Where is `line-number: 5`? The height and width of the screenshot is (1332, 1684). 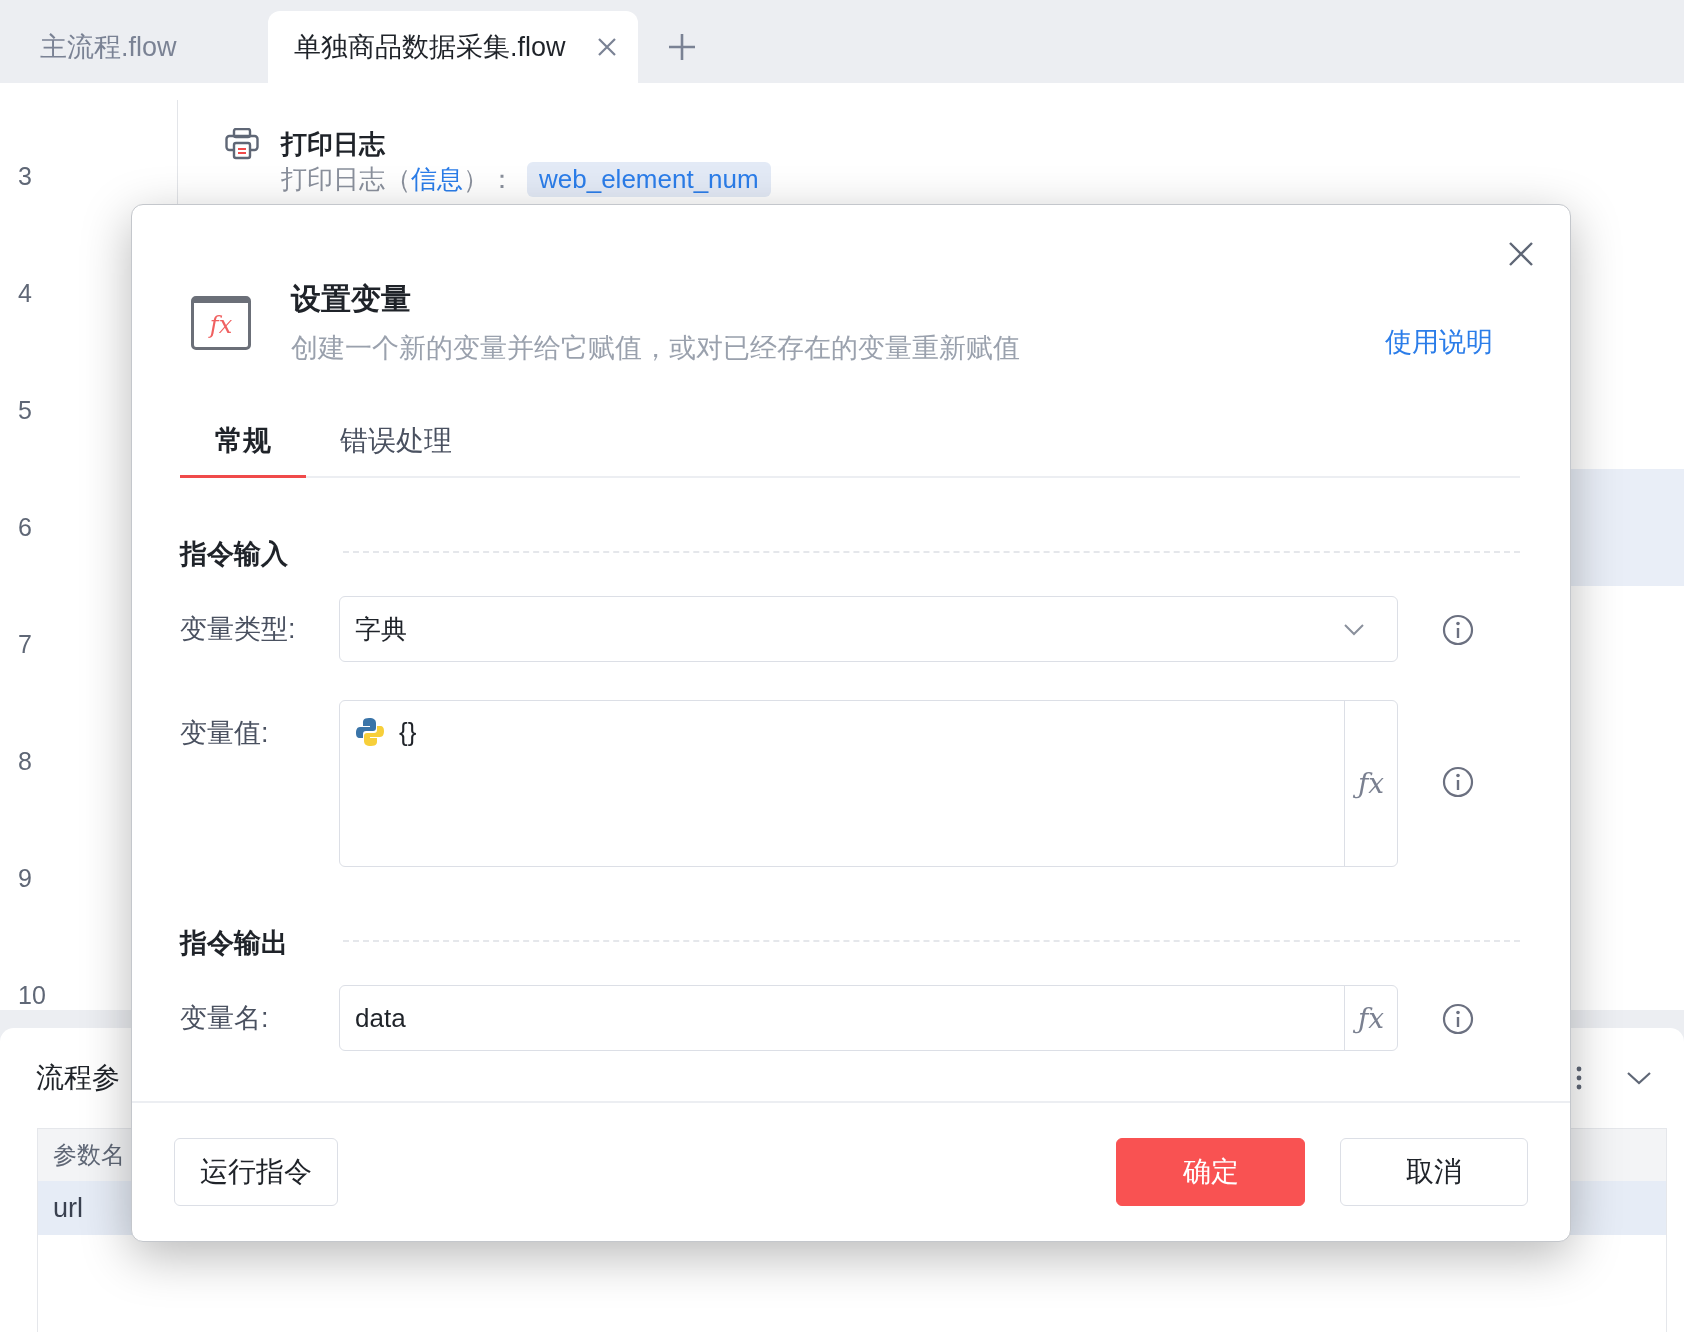 line-number: 5 is located at coordinates (25, 410).